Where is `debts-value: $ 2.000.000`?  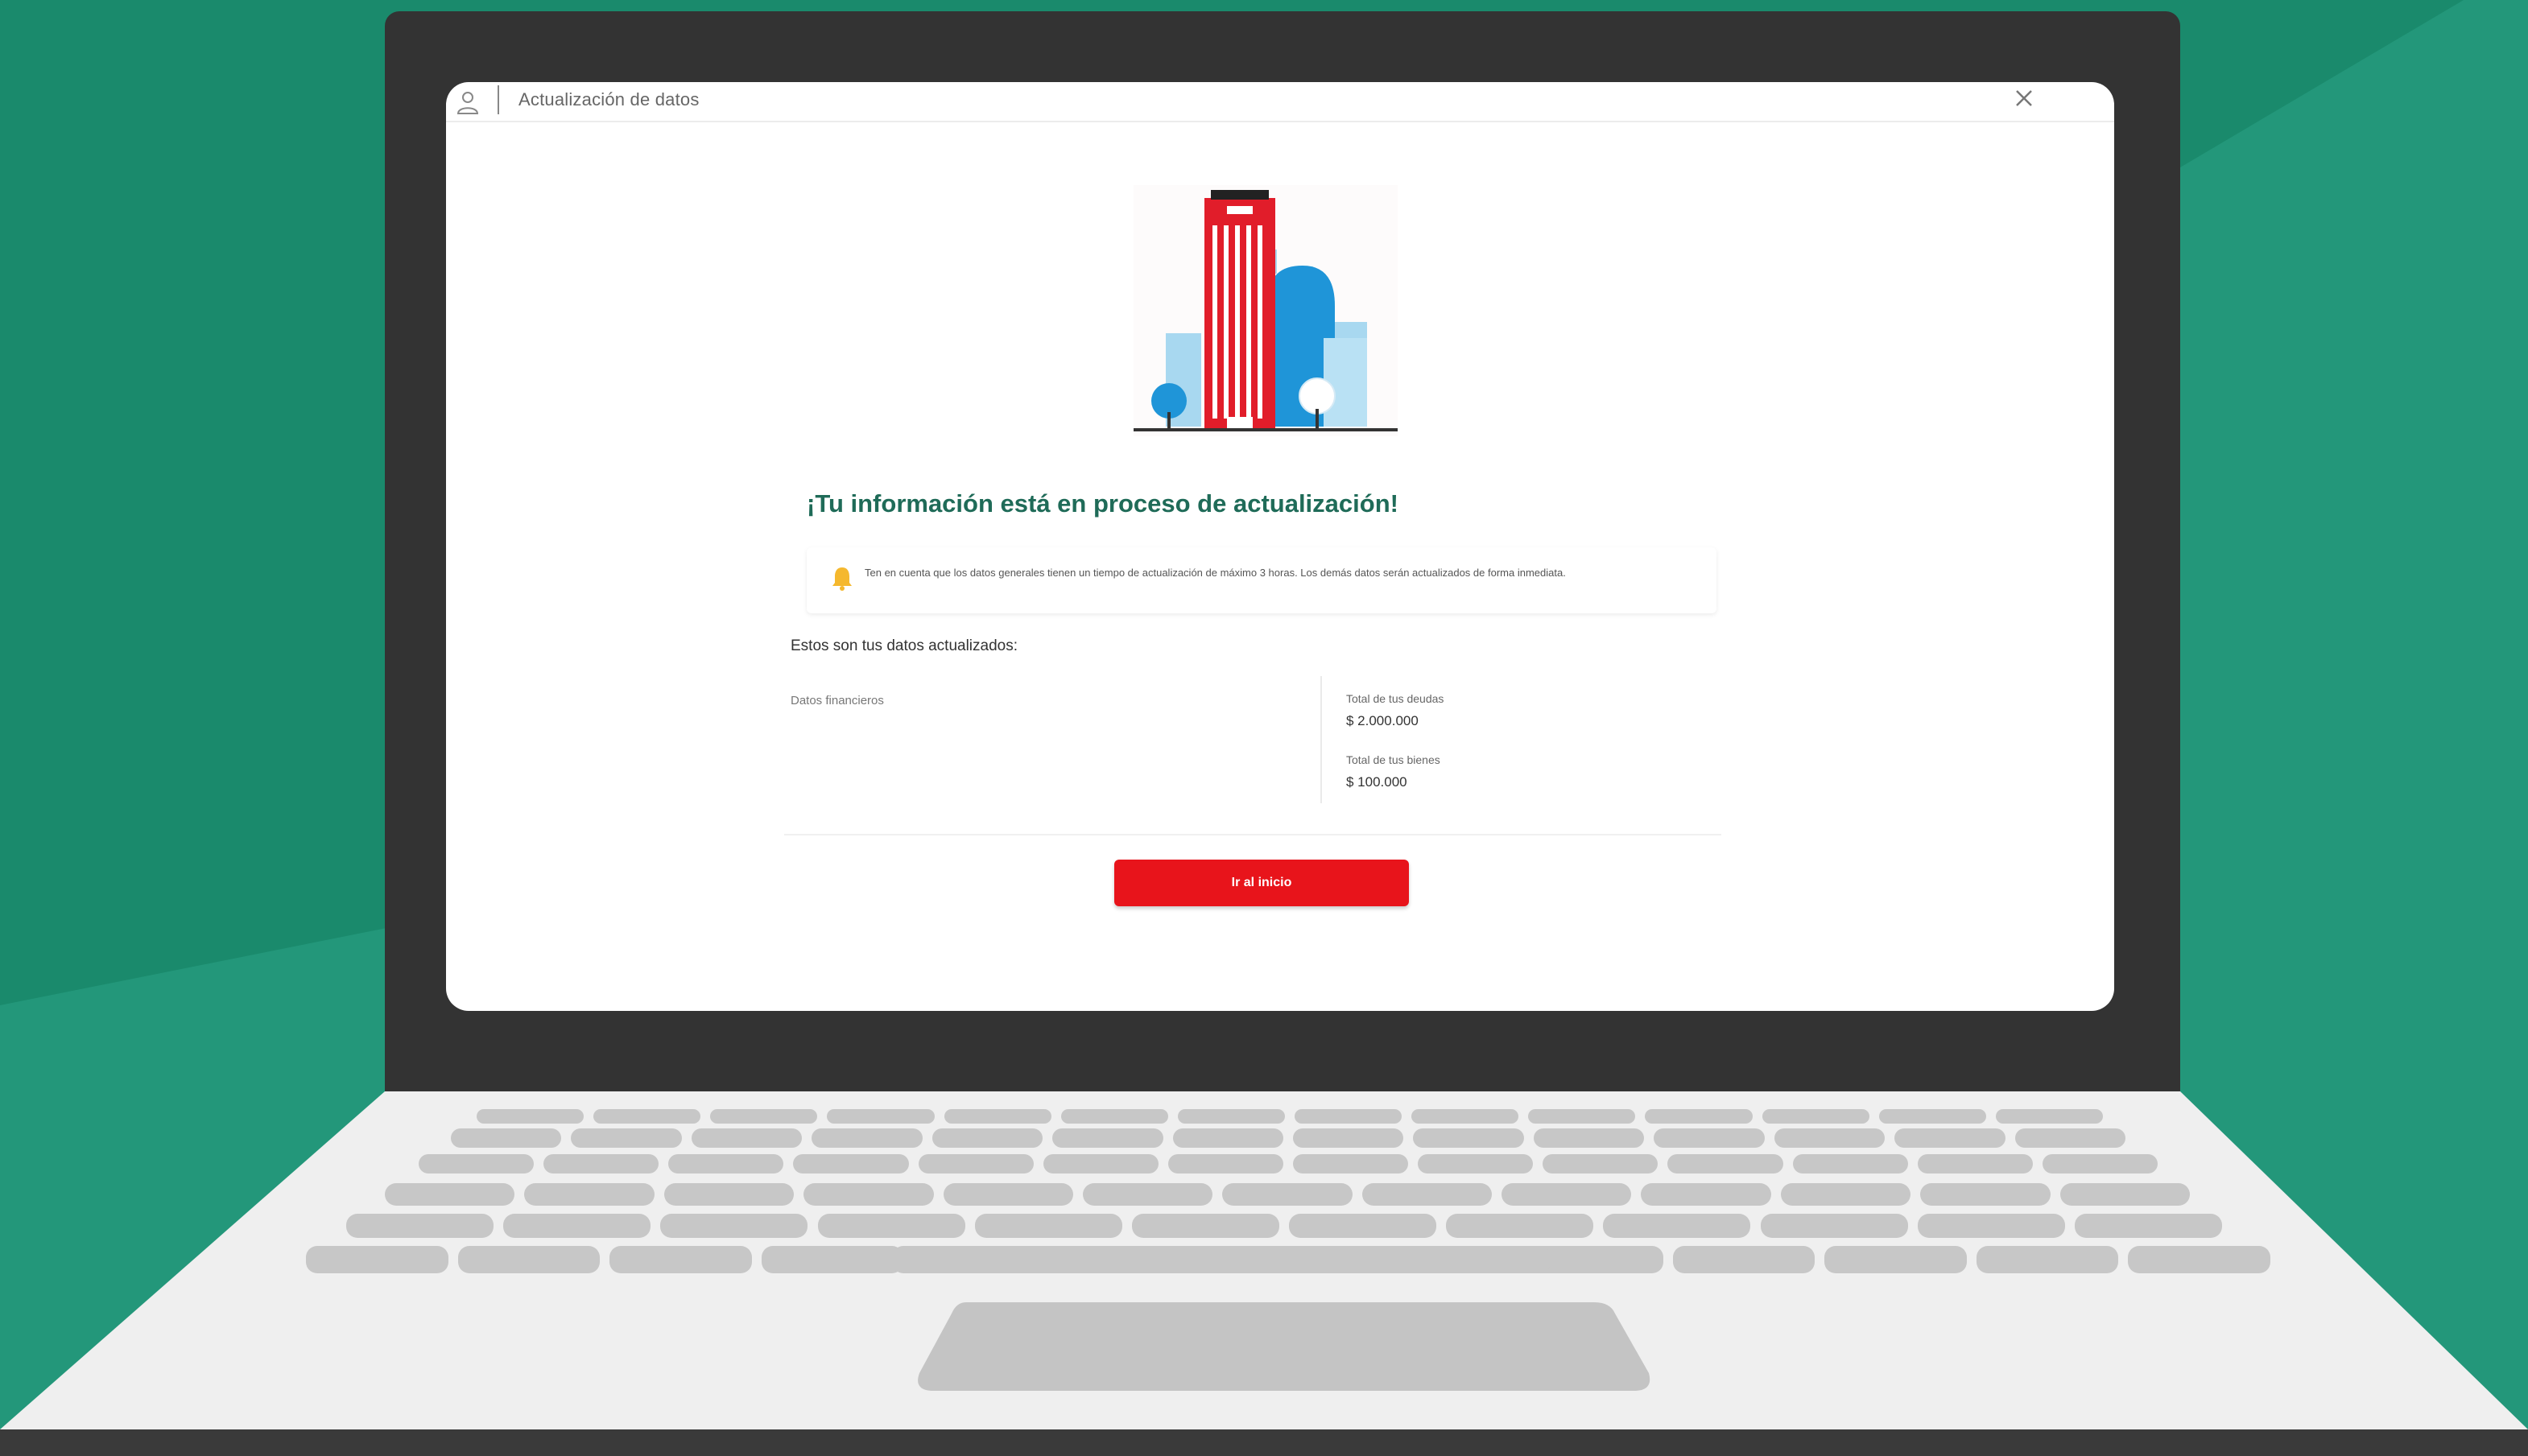 debts-value: $ 2.000.000 is located at coordinates (1382, 720).